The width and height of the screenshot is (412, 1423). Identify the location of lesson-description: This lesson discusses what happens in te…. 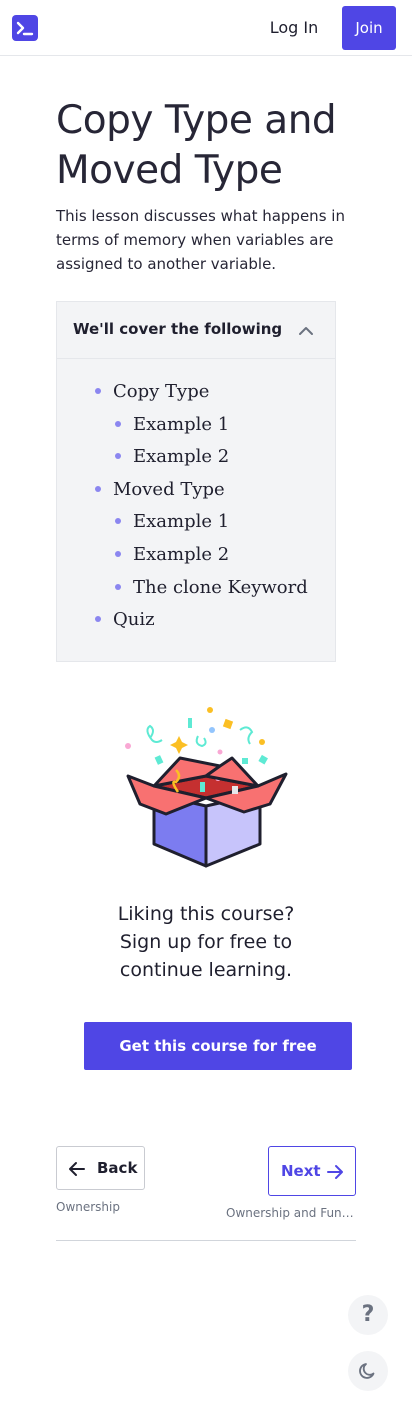
(200, 240).